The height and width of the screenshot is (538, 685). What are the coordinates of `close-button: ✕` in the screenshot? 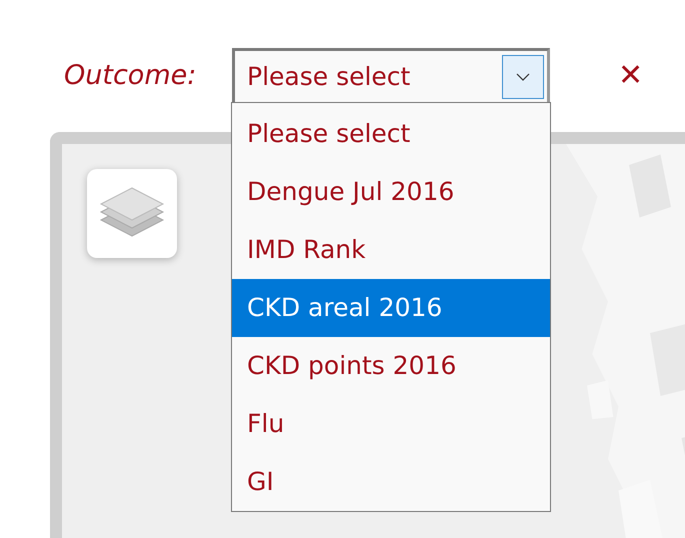 It's located at (631, 75).